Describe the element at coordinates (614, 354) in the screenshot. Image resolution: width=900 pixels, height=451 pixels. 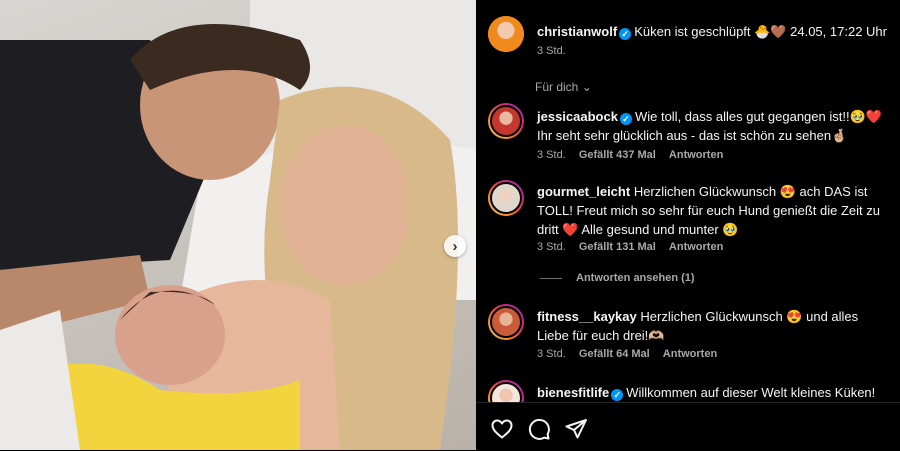
I see `comment-likes: Gefällt 64 Mal` at that location.